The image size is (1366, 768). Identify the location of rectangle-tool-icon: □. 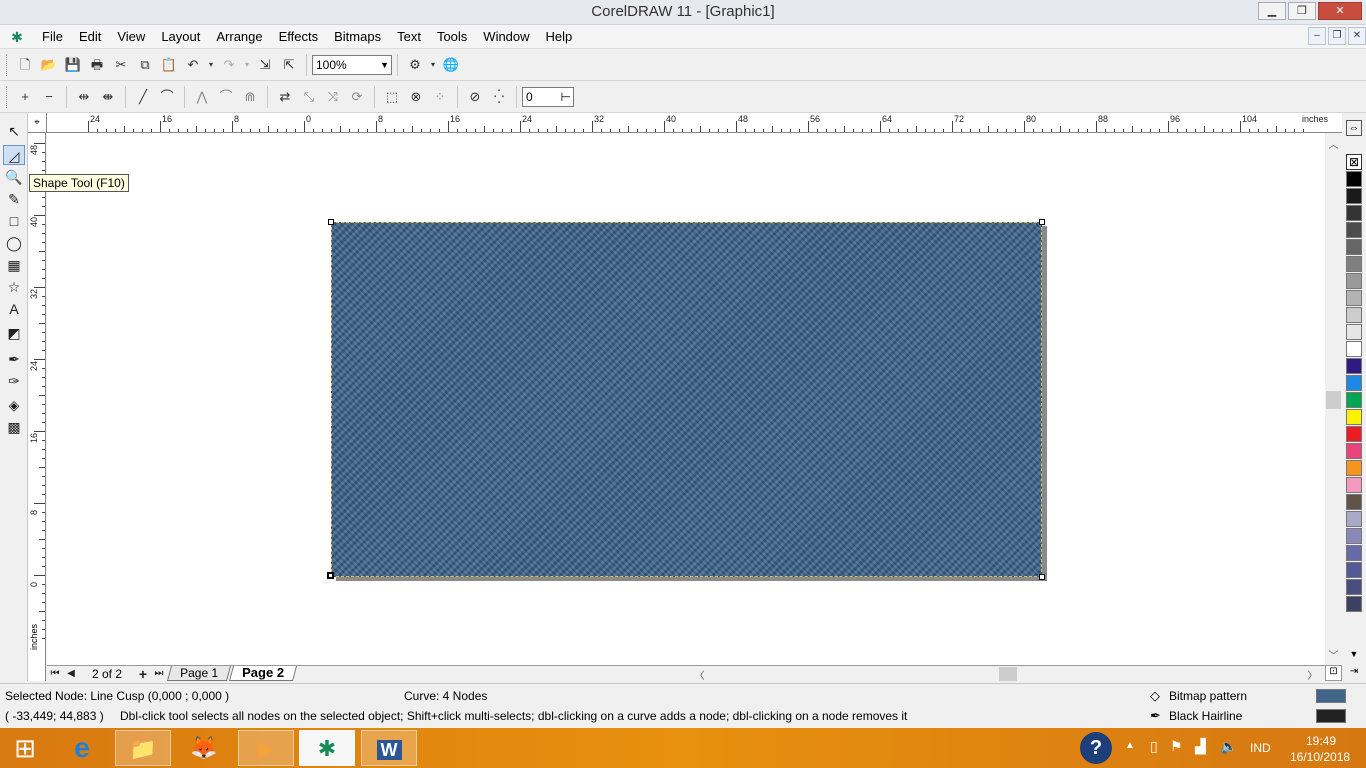
(14, 221).